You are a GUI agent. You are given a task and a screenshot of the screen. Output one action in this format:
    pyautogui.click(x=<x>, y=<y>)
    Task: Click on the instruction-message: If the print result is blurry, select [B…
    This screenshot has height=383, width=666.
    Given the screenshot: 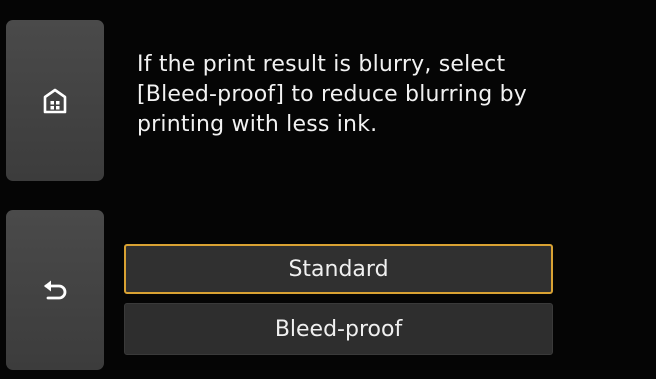 What is the action you would take?
    pyautogui.click(x=332, y=94)
    